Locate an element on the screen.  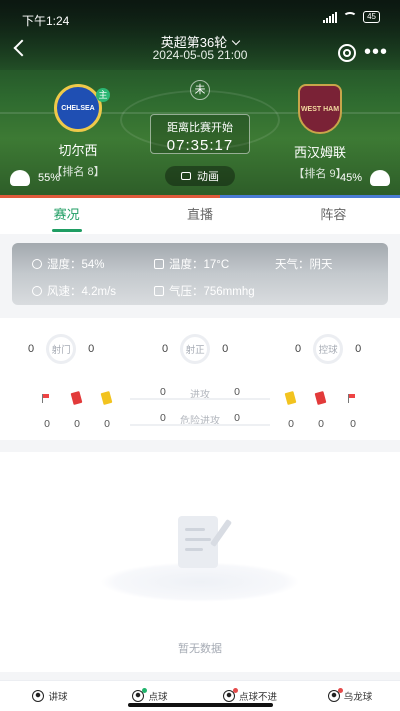
animation-label: 动画 is located at coordinates (208, 177).